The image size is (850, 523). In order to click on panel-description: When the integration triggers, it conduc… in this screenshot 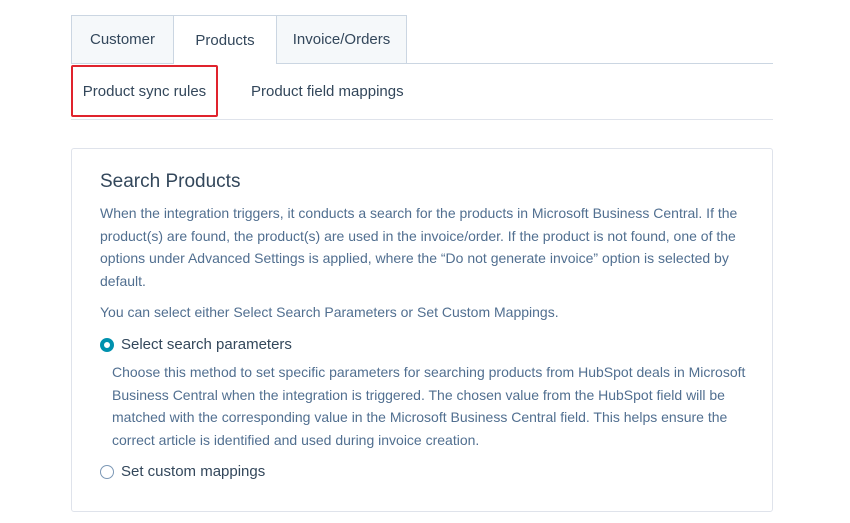, I will do `click(419, 247)`.